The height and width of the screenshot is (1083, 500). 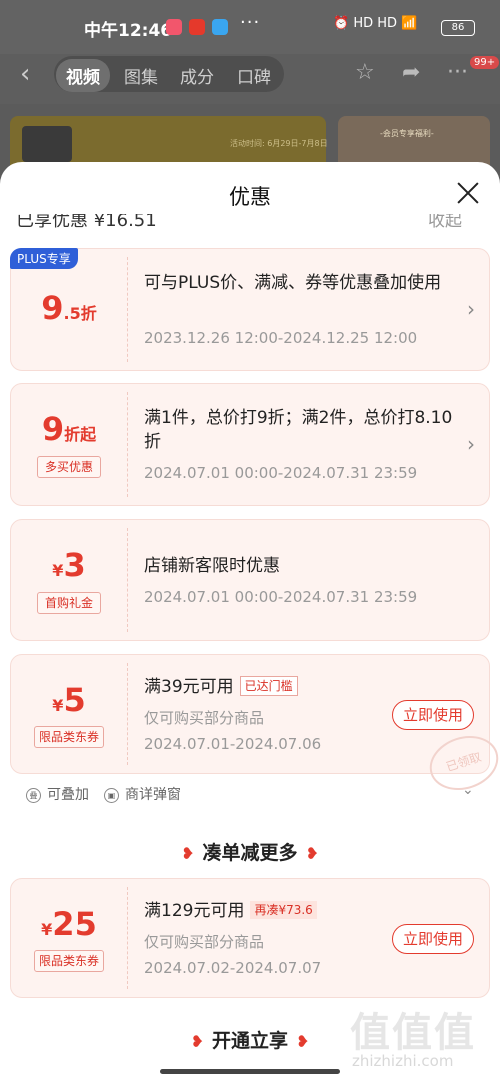 What do you see at coordinates (33, 795) in the screenshot?
I see `stack-icon: 叠` at bounding box center [33, 795].